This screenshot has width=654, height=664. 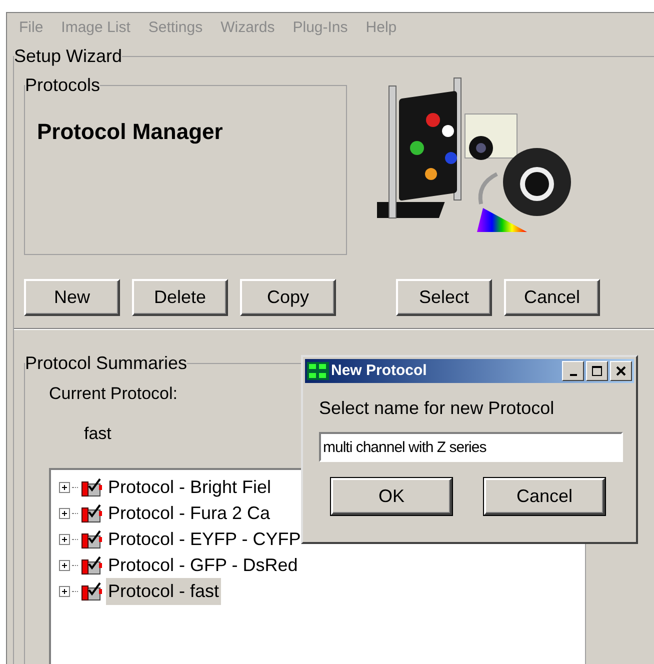 What do you see at coordinates (573, 375) in the screenshot?
I see `minimize-icon` at bounding box center [573, 375].